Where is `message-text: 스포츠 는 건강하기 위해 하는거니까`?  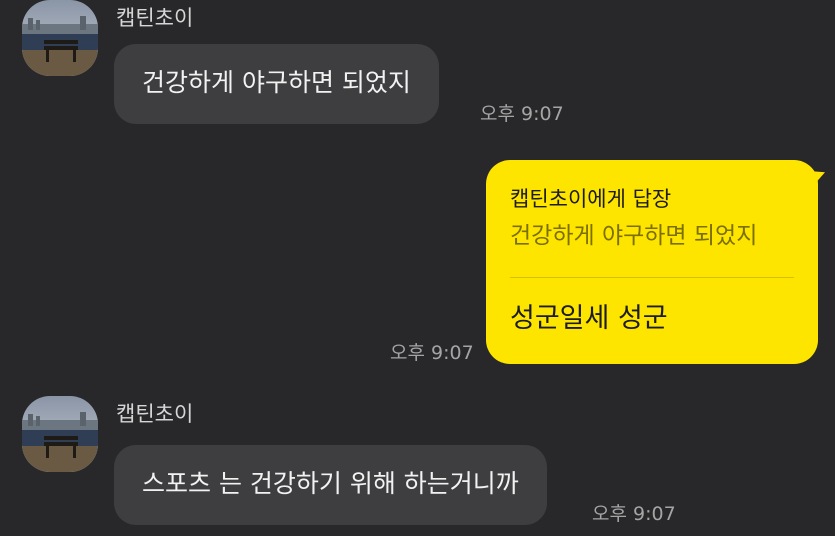
message-text: 스포츠 는 건강하기 위해 하는거니까 is located at coordinates (330, 483).